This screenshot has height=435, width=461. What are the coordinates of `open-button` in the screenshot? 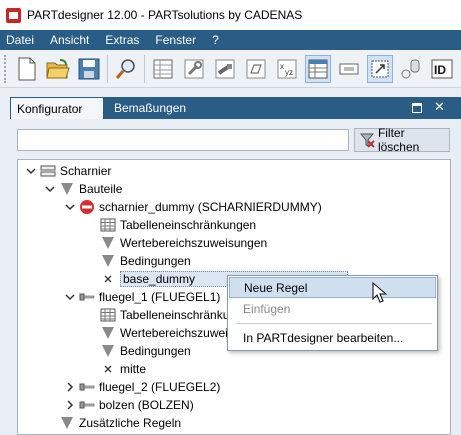 It's located at (58, 69).